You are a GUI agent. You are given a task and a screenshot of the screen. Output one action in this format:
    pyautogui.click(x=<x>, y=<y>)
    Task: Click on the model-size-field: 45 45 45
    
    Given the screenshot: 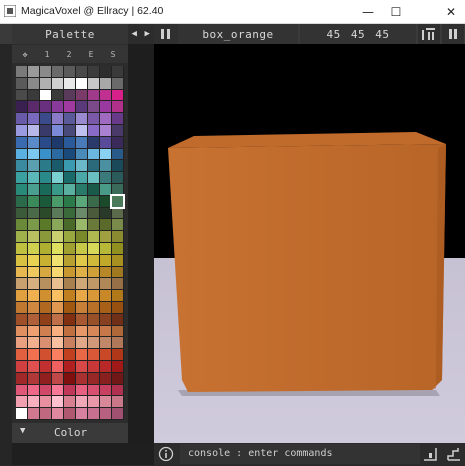 What is the action you would take?
    pyautogui.click(x=358, y=34)
    